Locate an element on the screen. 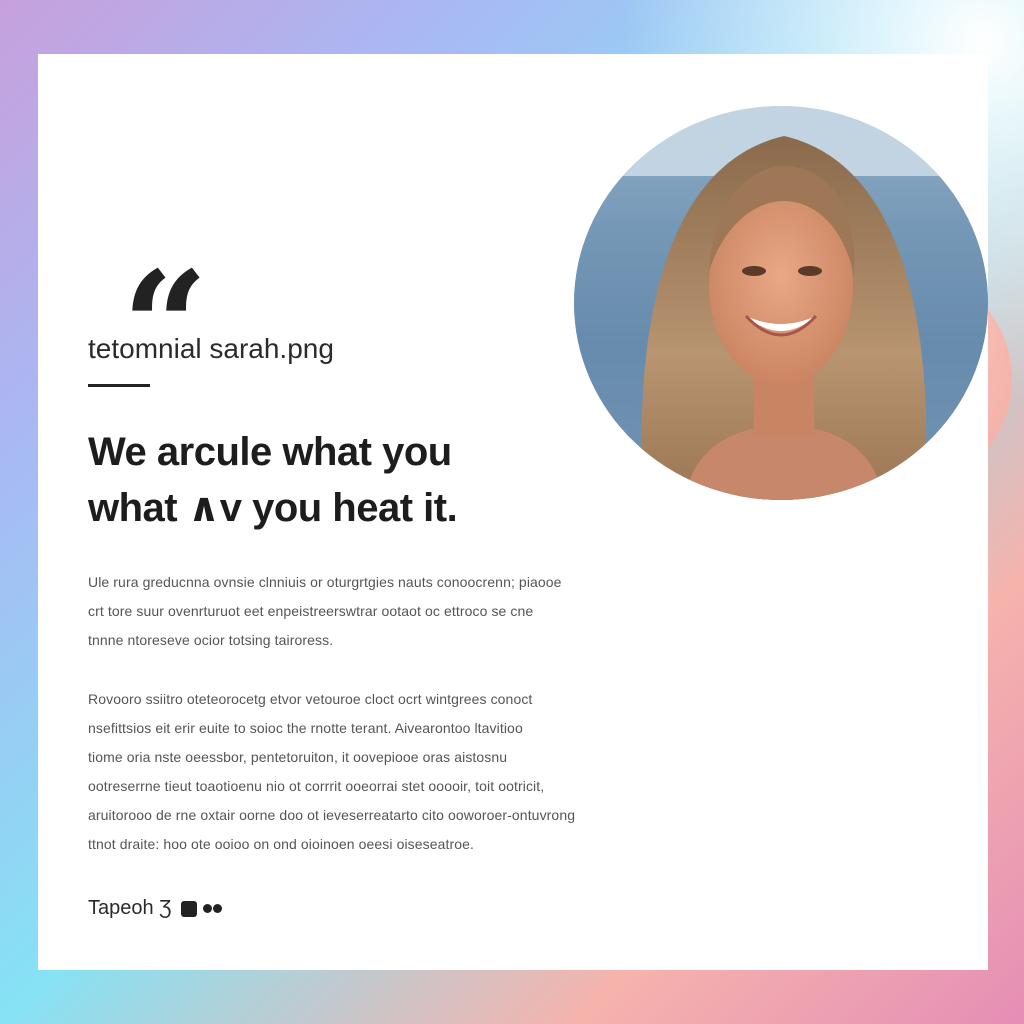 This screenshot has height=1024, width=1024. author-footer: Tapeoh Ʒ is located at coordinates (155, 908).